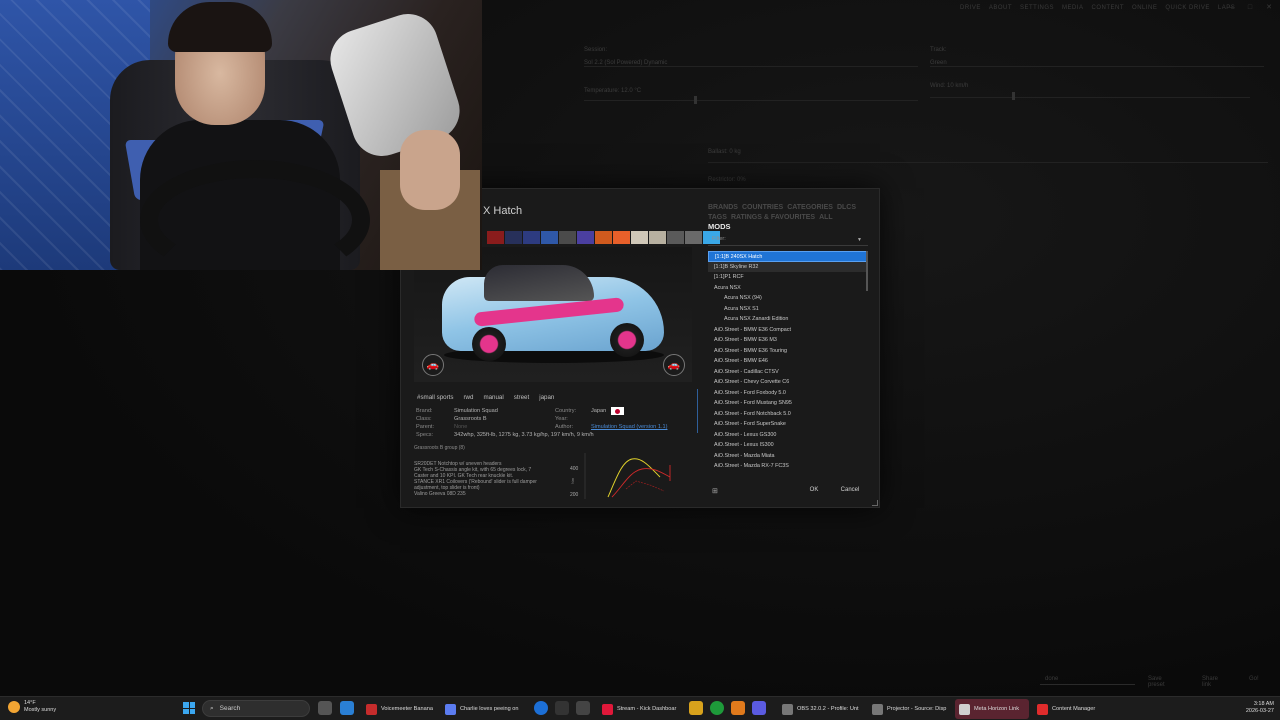 Image resolution: width=1280 pixels, height=720 pixels. Describe the element at coordinates (398, 709) in the screenshot. I see `taskbar-app: Voicemeeter Banana` at that location.